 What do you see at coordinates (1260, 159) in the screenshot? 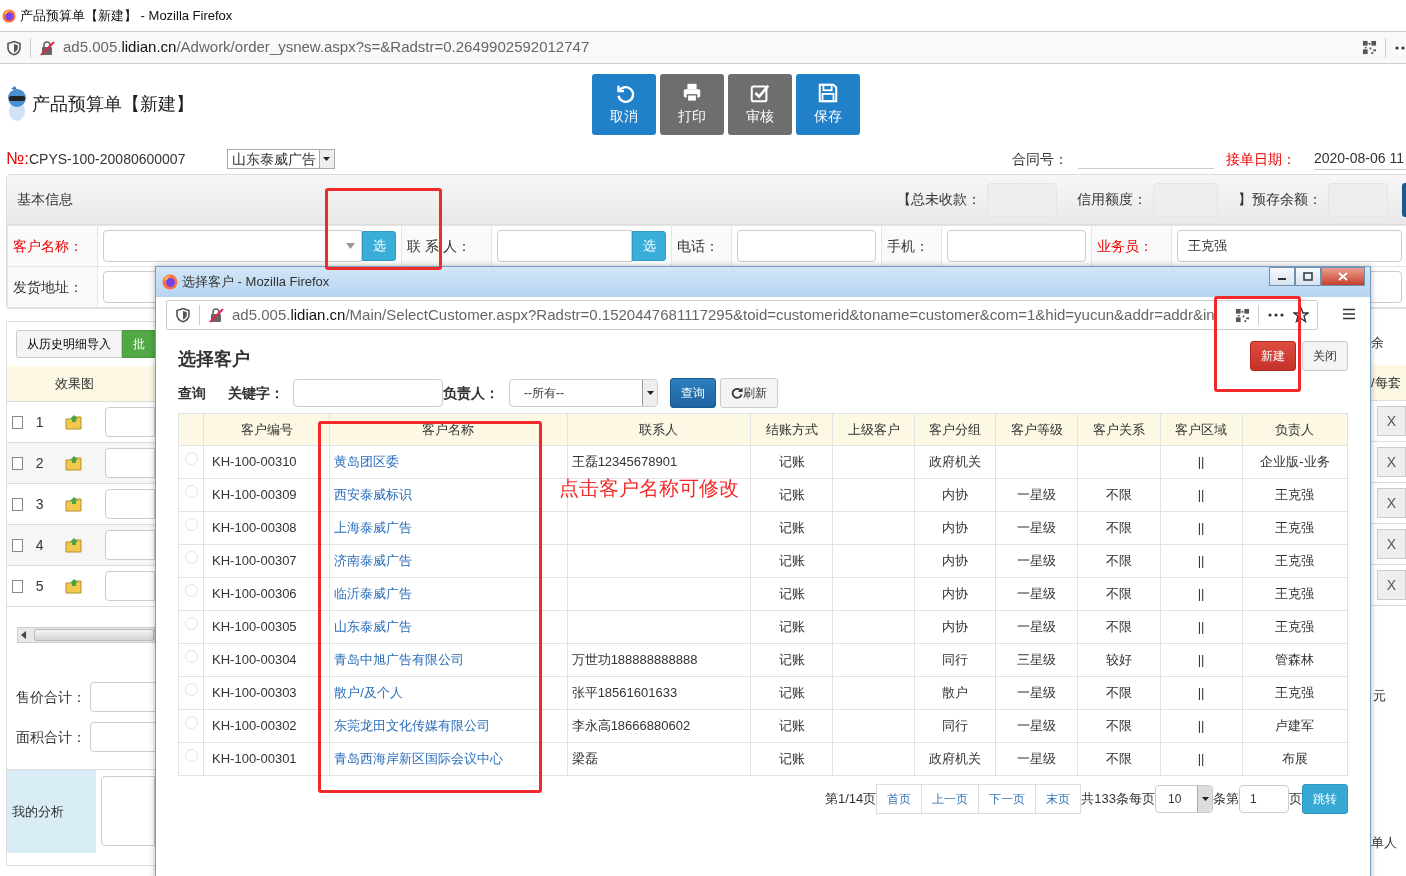
I see `date-label: 接单日期：` at bounding box center [1260, 159].